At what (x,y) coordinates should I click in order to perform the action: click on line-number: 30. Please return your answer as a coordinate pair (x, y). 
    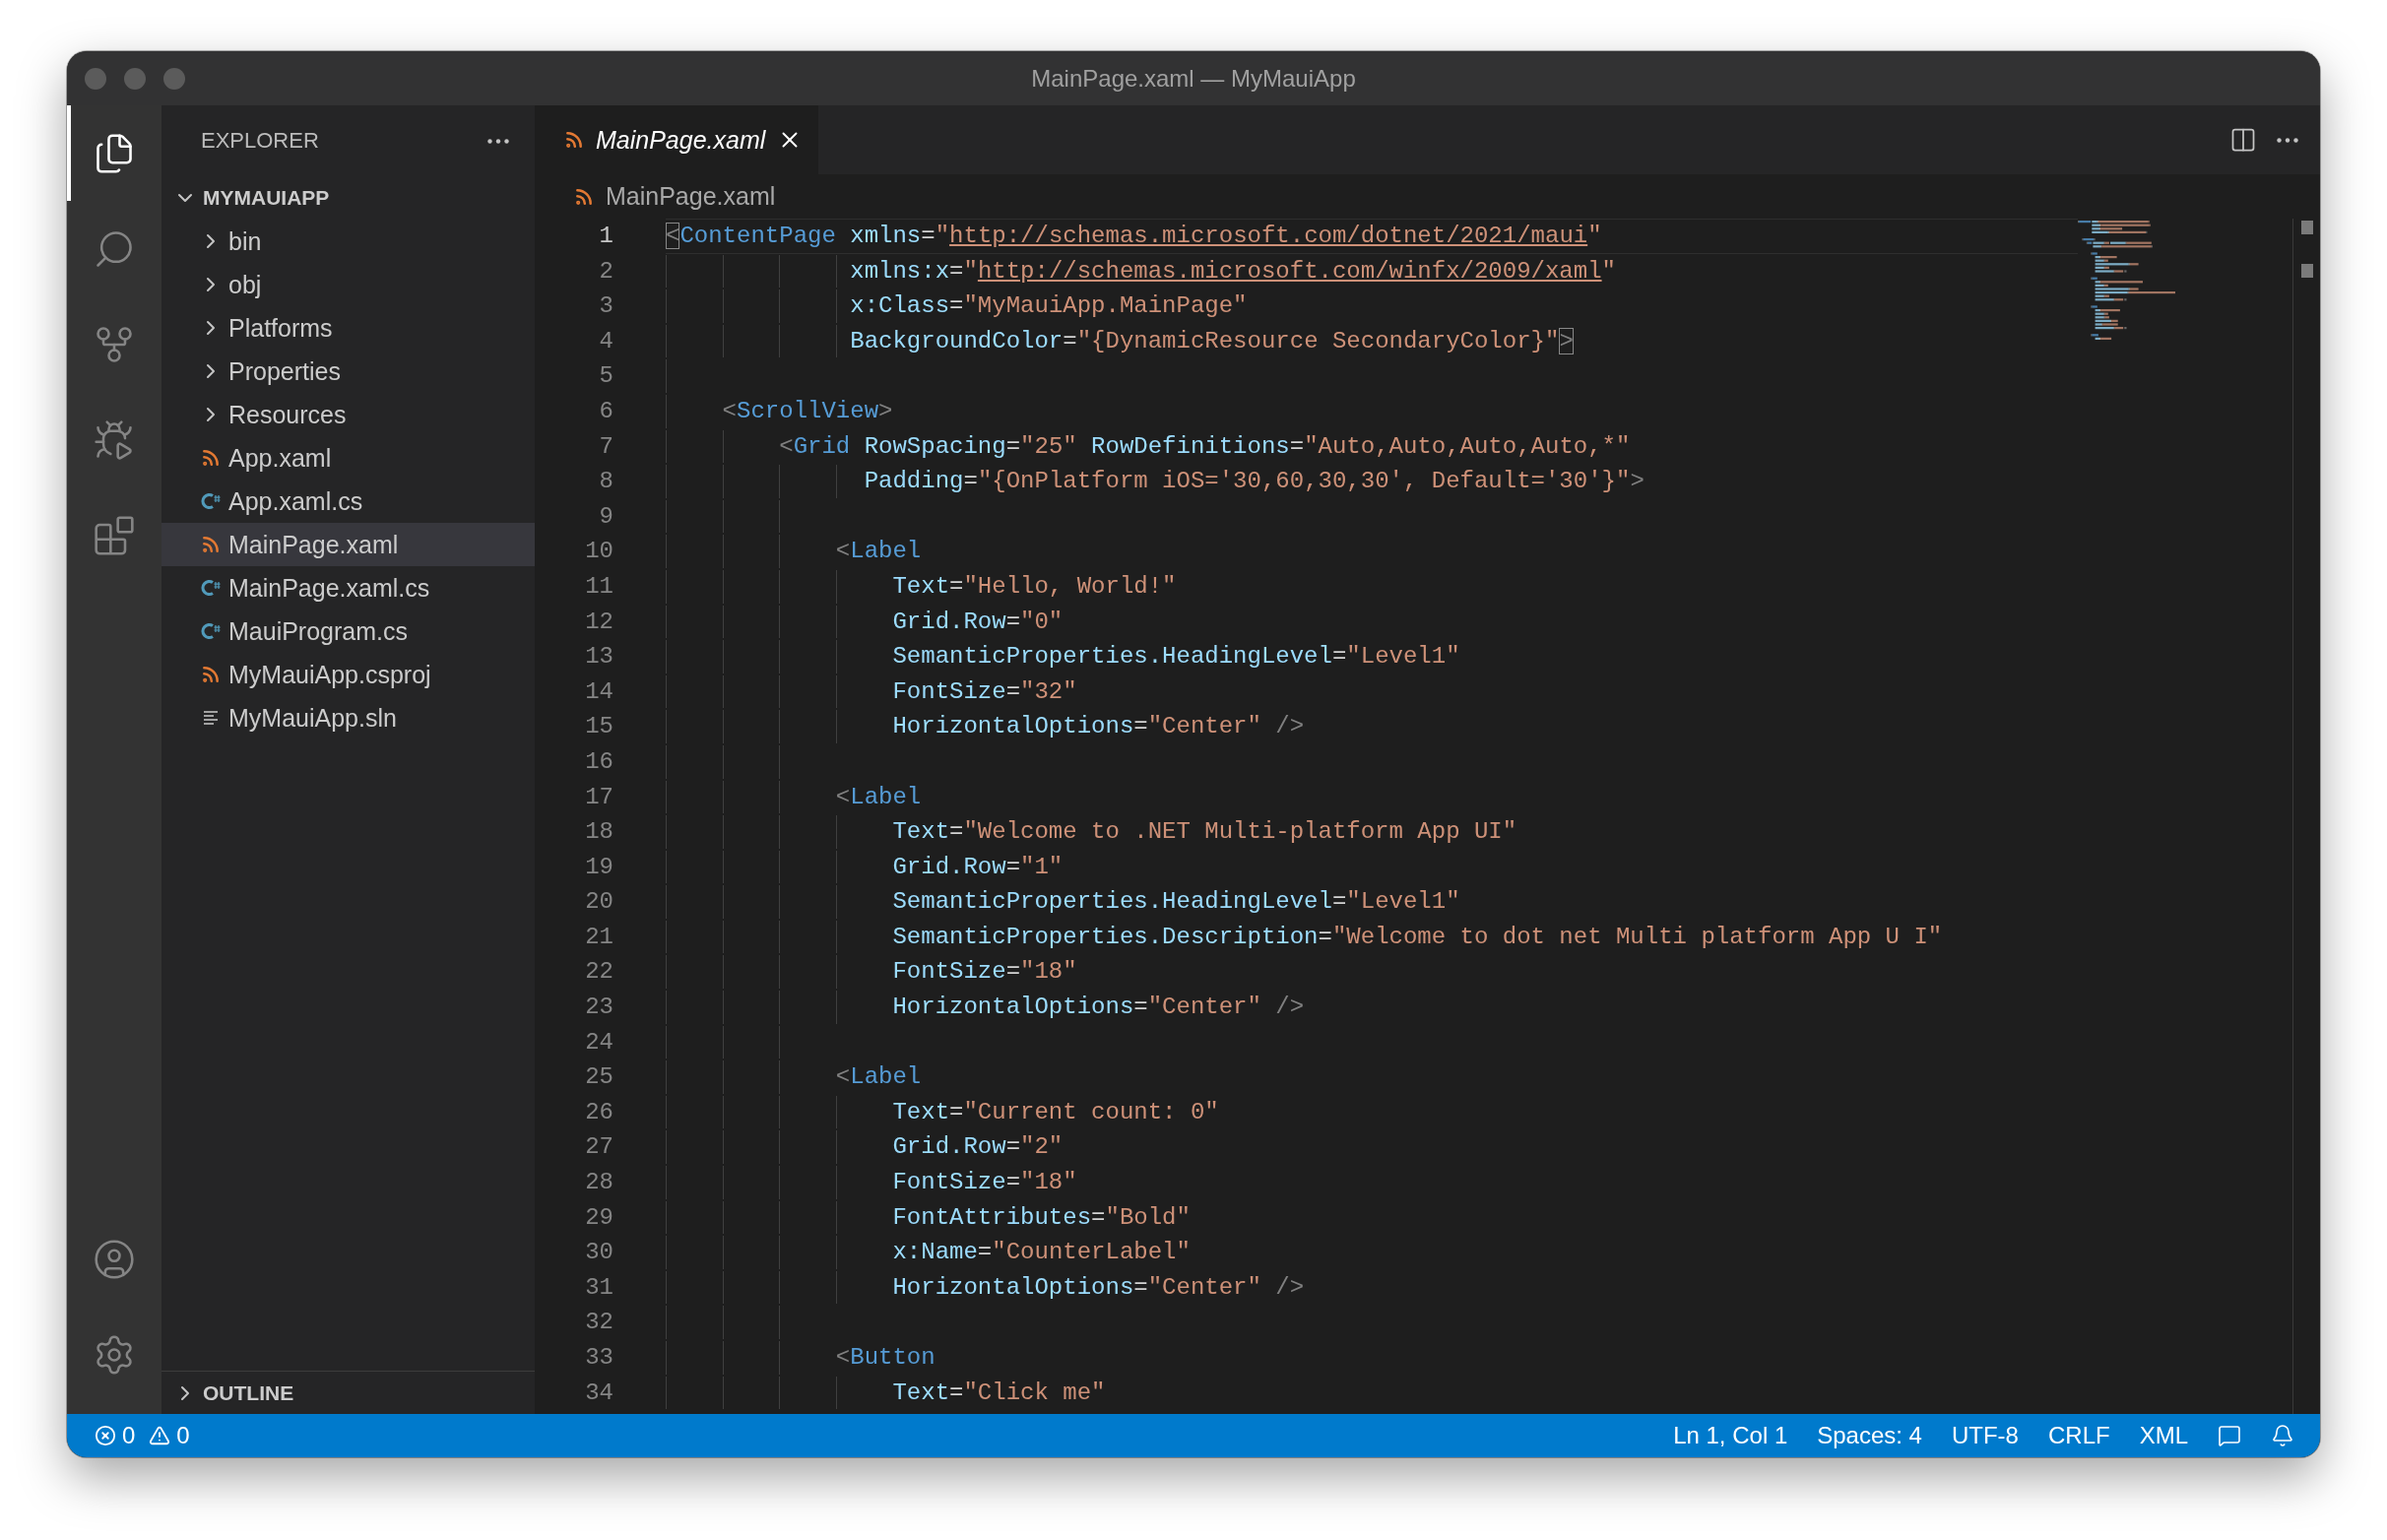
    Looking at the image, I should click on (599, 1253).